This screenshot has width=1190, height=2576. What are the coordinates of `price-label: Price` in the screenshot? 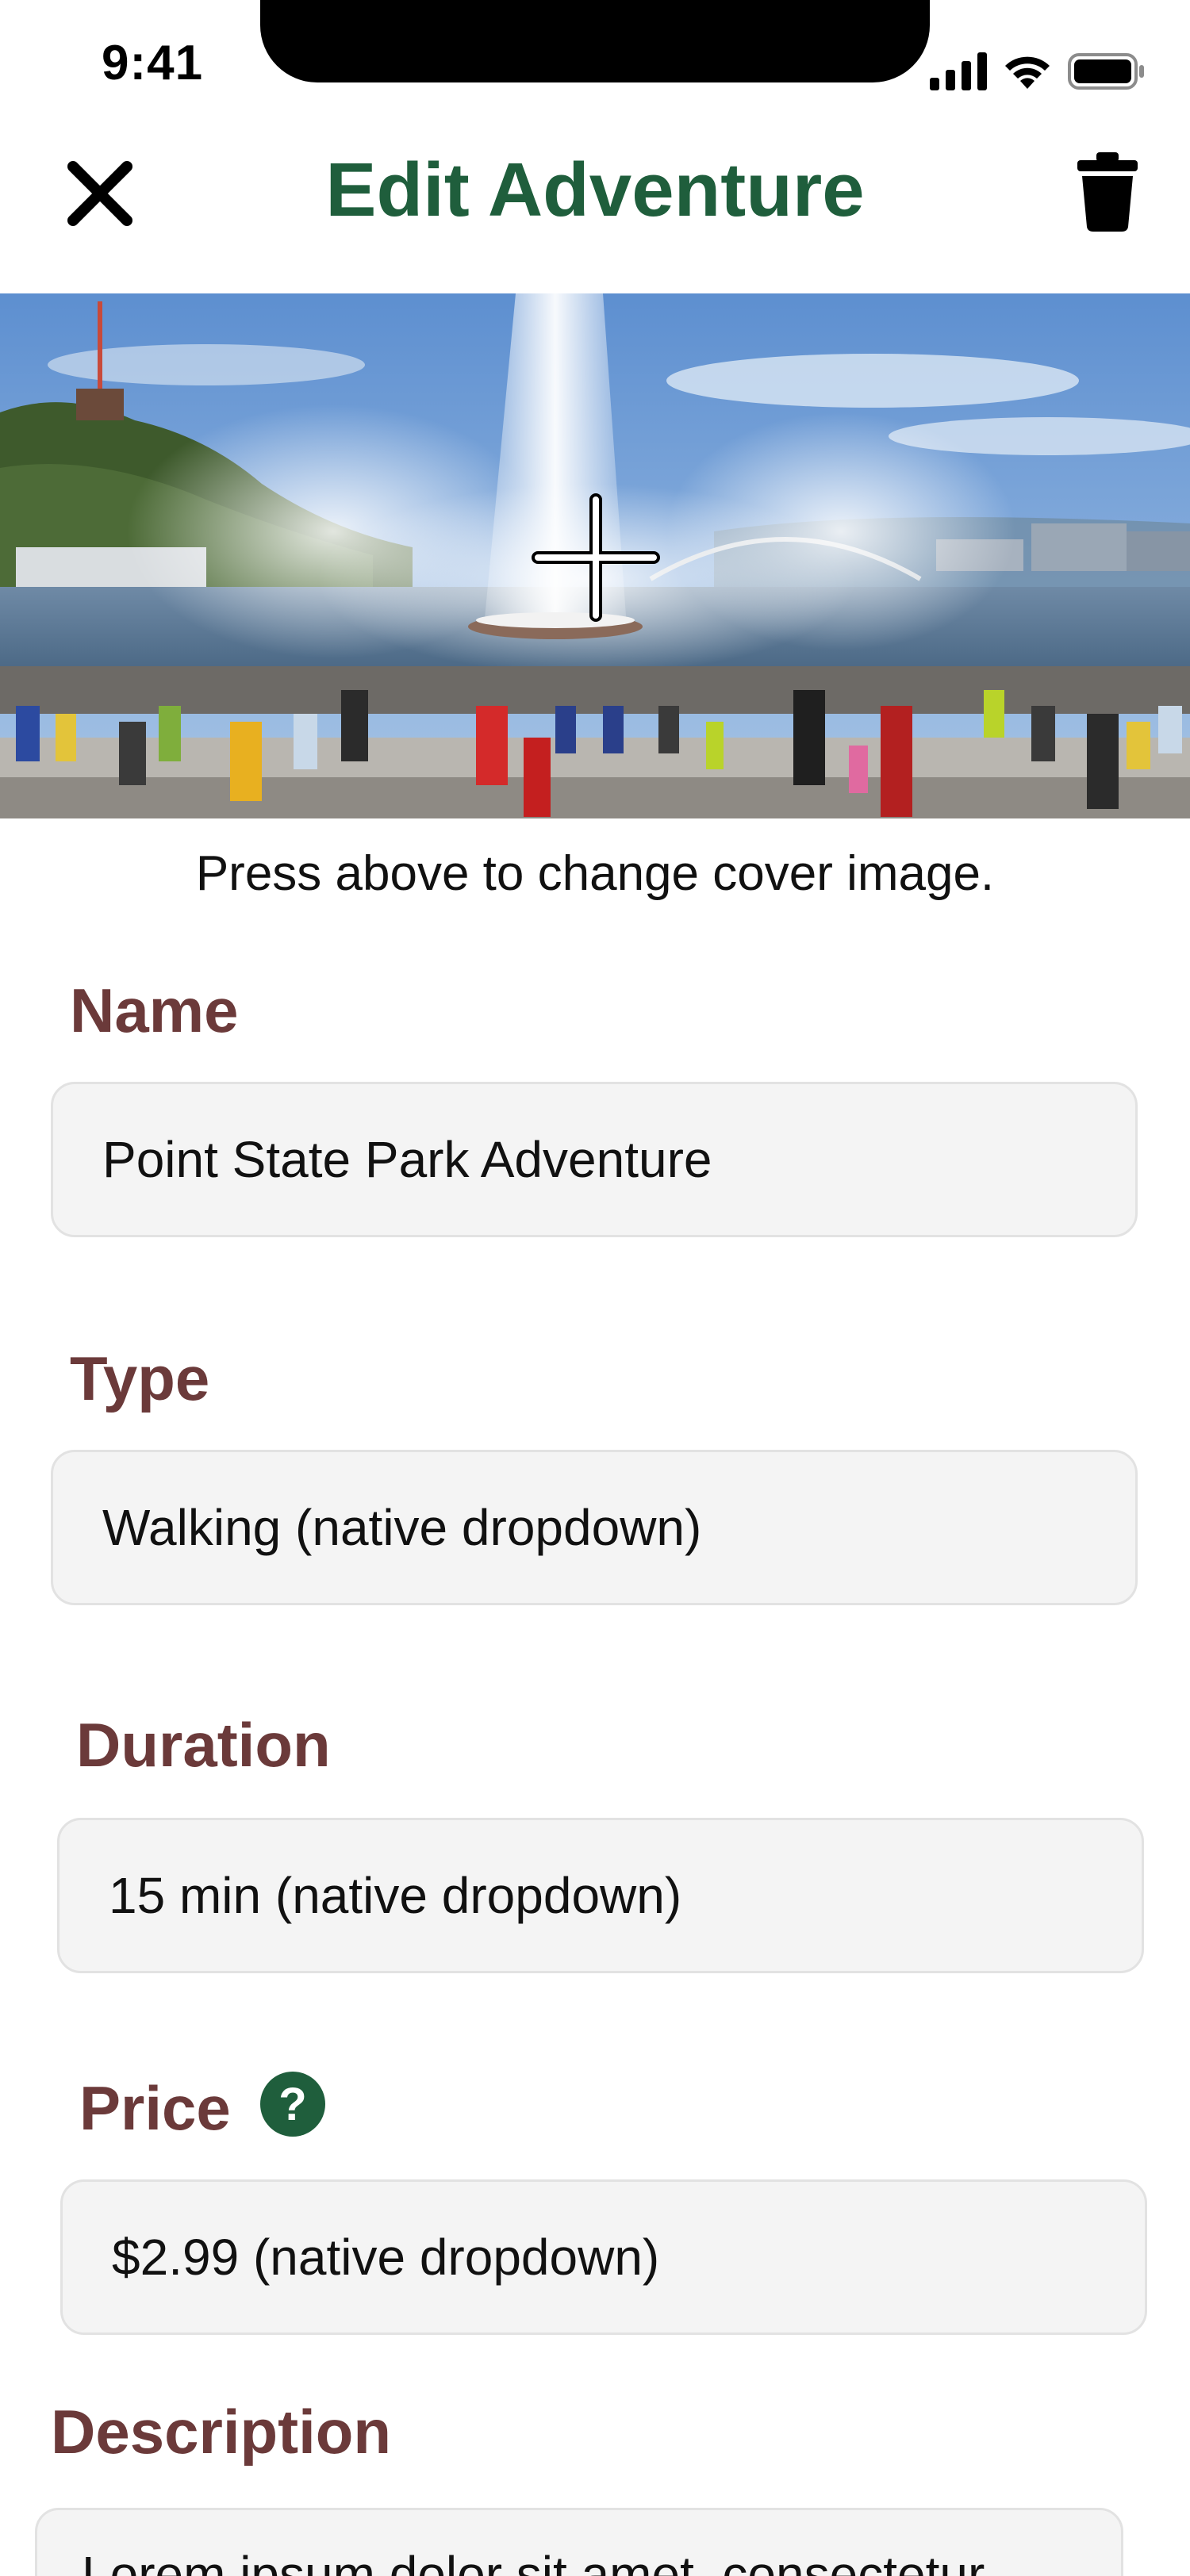 It's located at (155, 2108).